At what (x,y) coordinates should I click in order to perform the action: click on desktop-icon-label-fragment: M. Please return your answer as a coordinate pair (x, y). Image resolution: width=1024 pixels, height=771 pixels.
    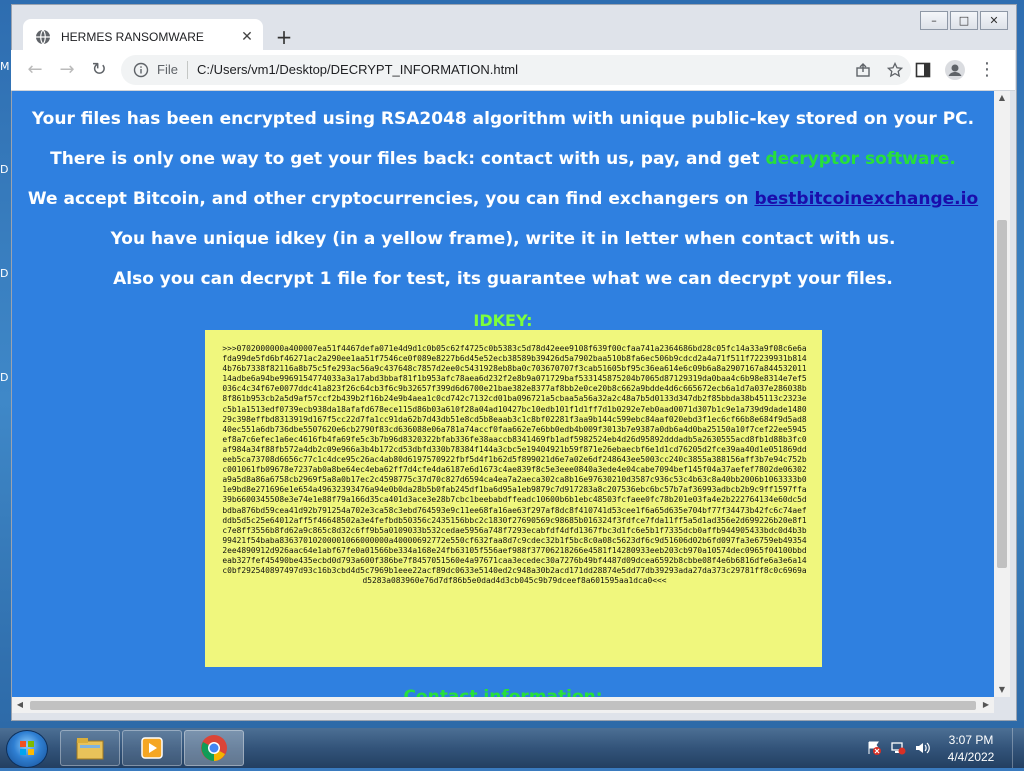
    Looking at the image, I should click on (5, 66).